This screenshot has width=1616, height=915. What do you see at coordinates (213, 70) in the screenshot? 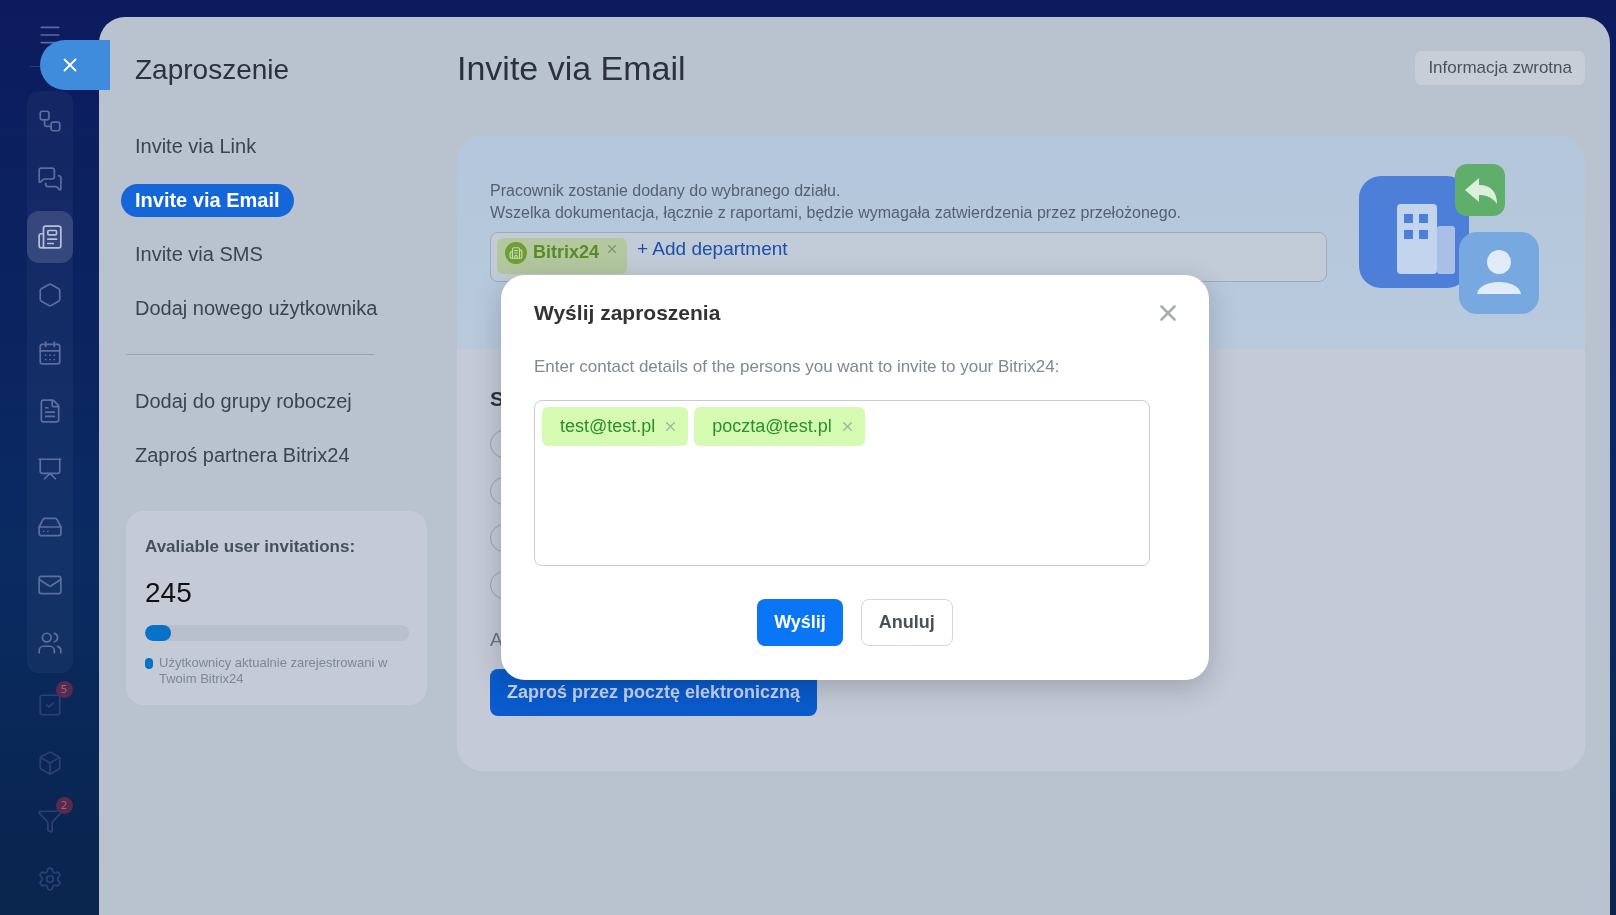
I see `panel-title: Zaproszenie` at bounding box center [213, 70].